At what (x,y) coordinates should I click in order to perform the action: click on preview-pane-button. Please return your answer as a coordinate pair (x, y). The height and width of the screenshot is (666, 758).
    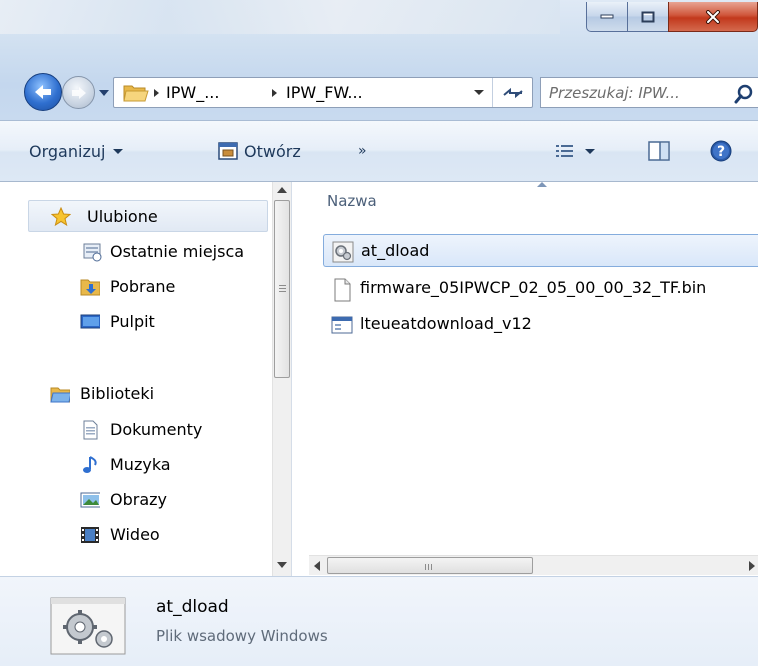
    Looking at the image, I should click on (659, 151).